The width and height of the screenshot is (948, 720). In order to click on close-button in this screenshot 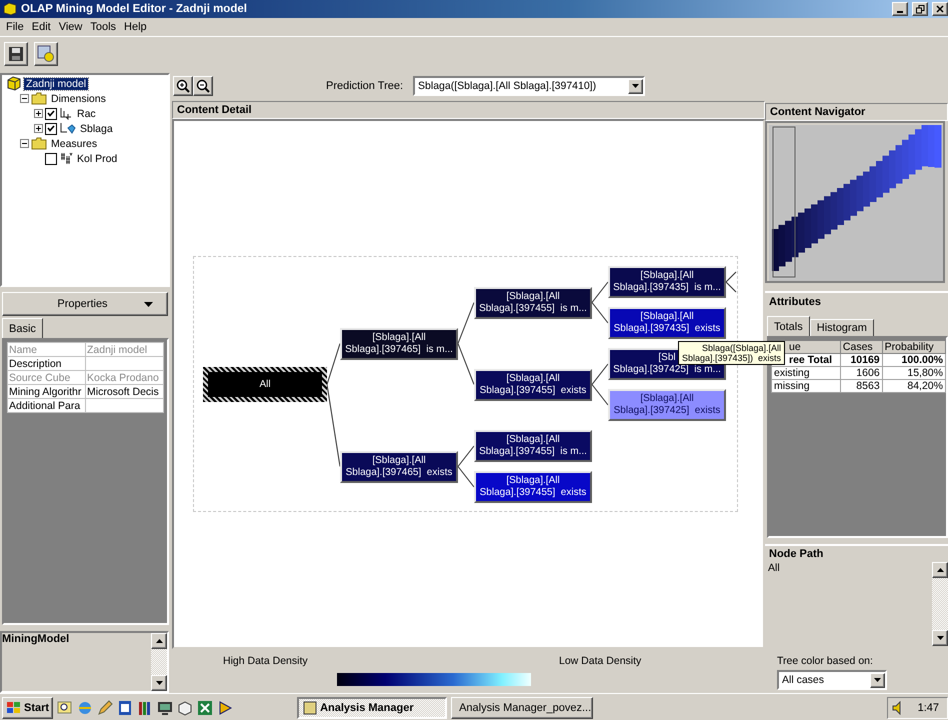, I will do `click(940, 9)`.